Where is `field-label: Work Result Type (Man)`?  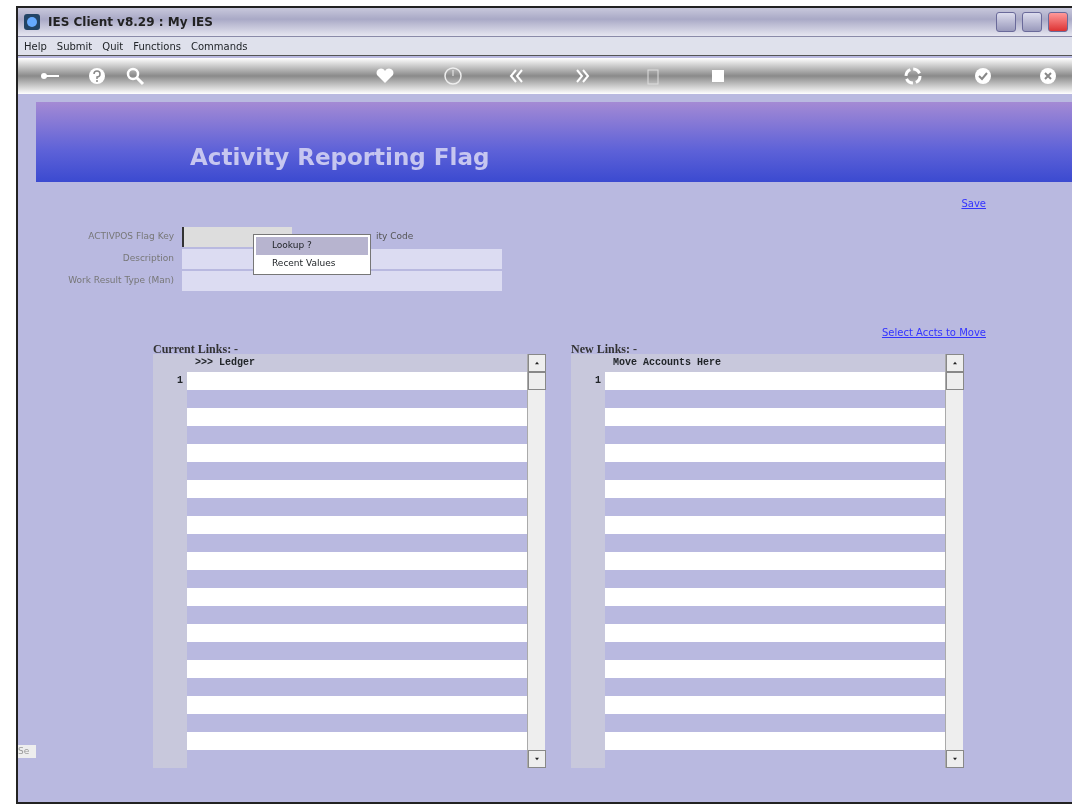
field-label: Work Result Type (Man) is located at coordinates (121, 281).